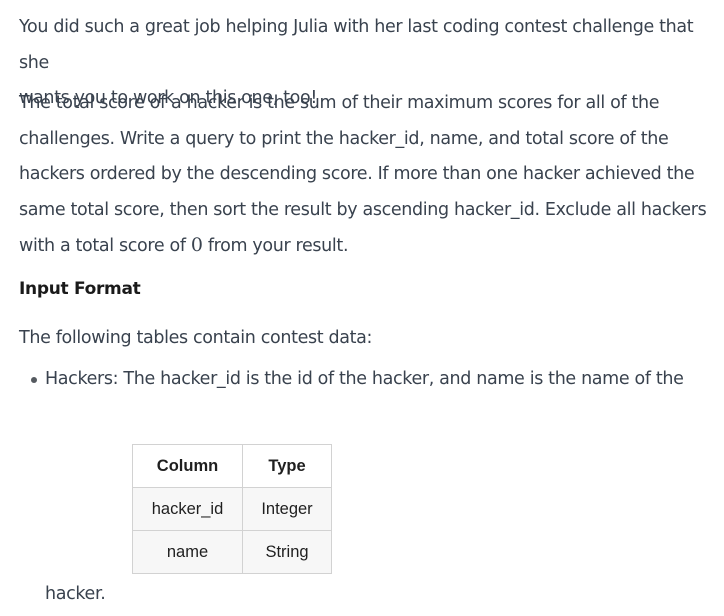  Describe the element at coordinates (187, 552) in the screenshot. I see `column-name-cell: name` at that location.